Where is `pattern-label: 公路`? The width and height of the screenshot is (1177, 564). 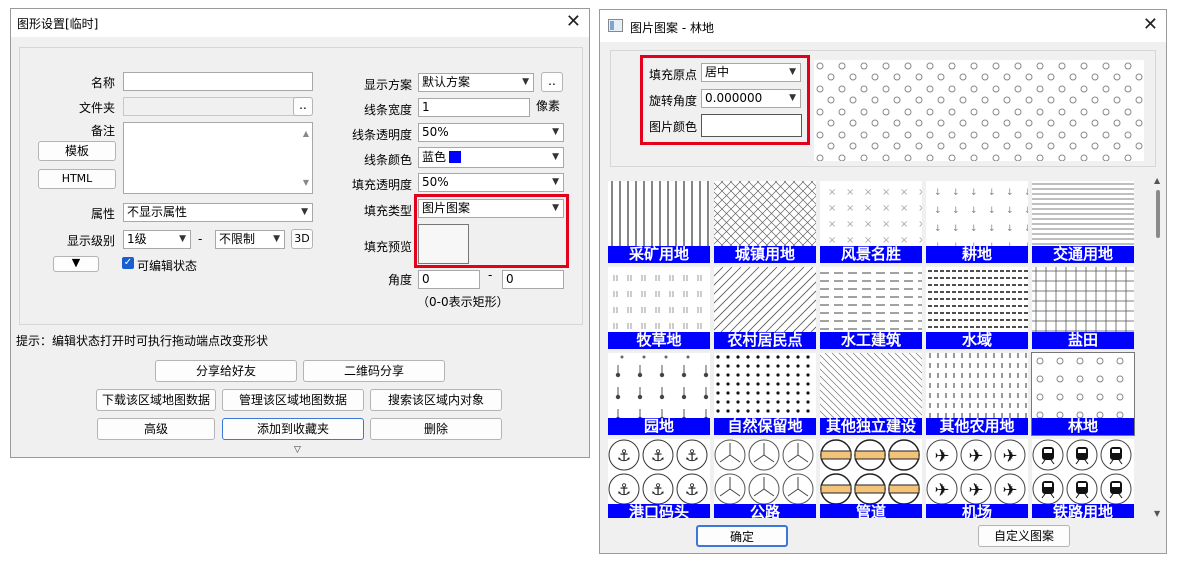
pattern-label: 公路 is located at coordinates (765, 511).